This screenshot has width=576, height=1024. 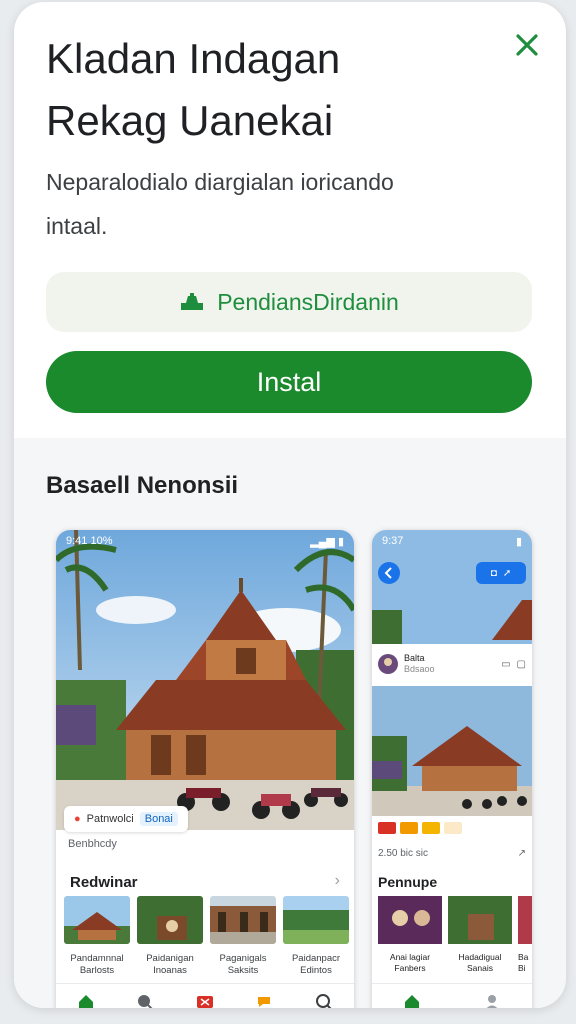 I want to click on thumbnail-sub: Barlosts, so click(x=97, y=970).